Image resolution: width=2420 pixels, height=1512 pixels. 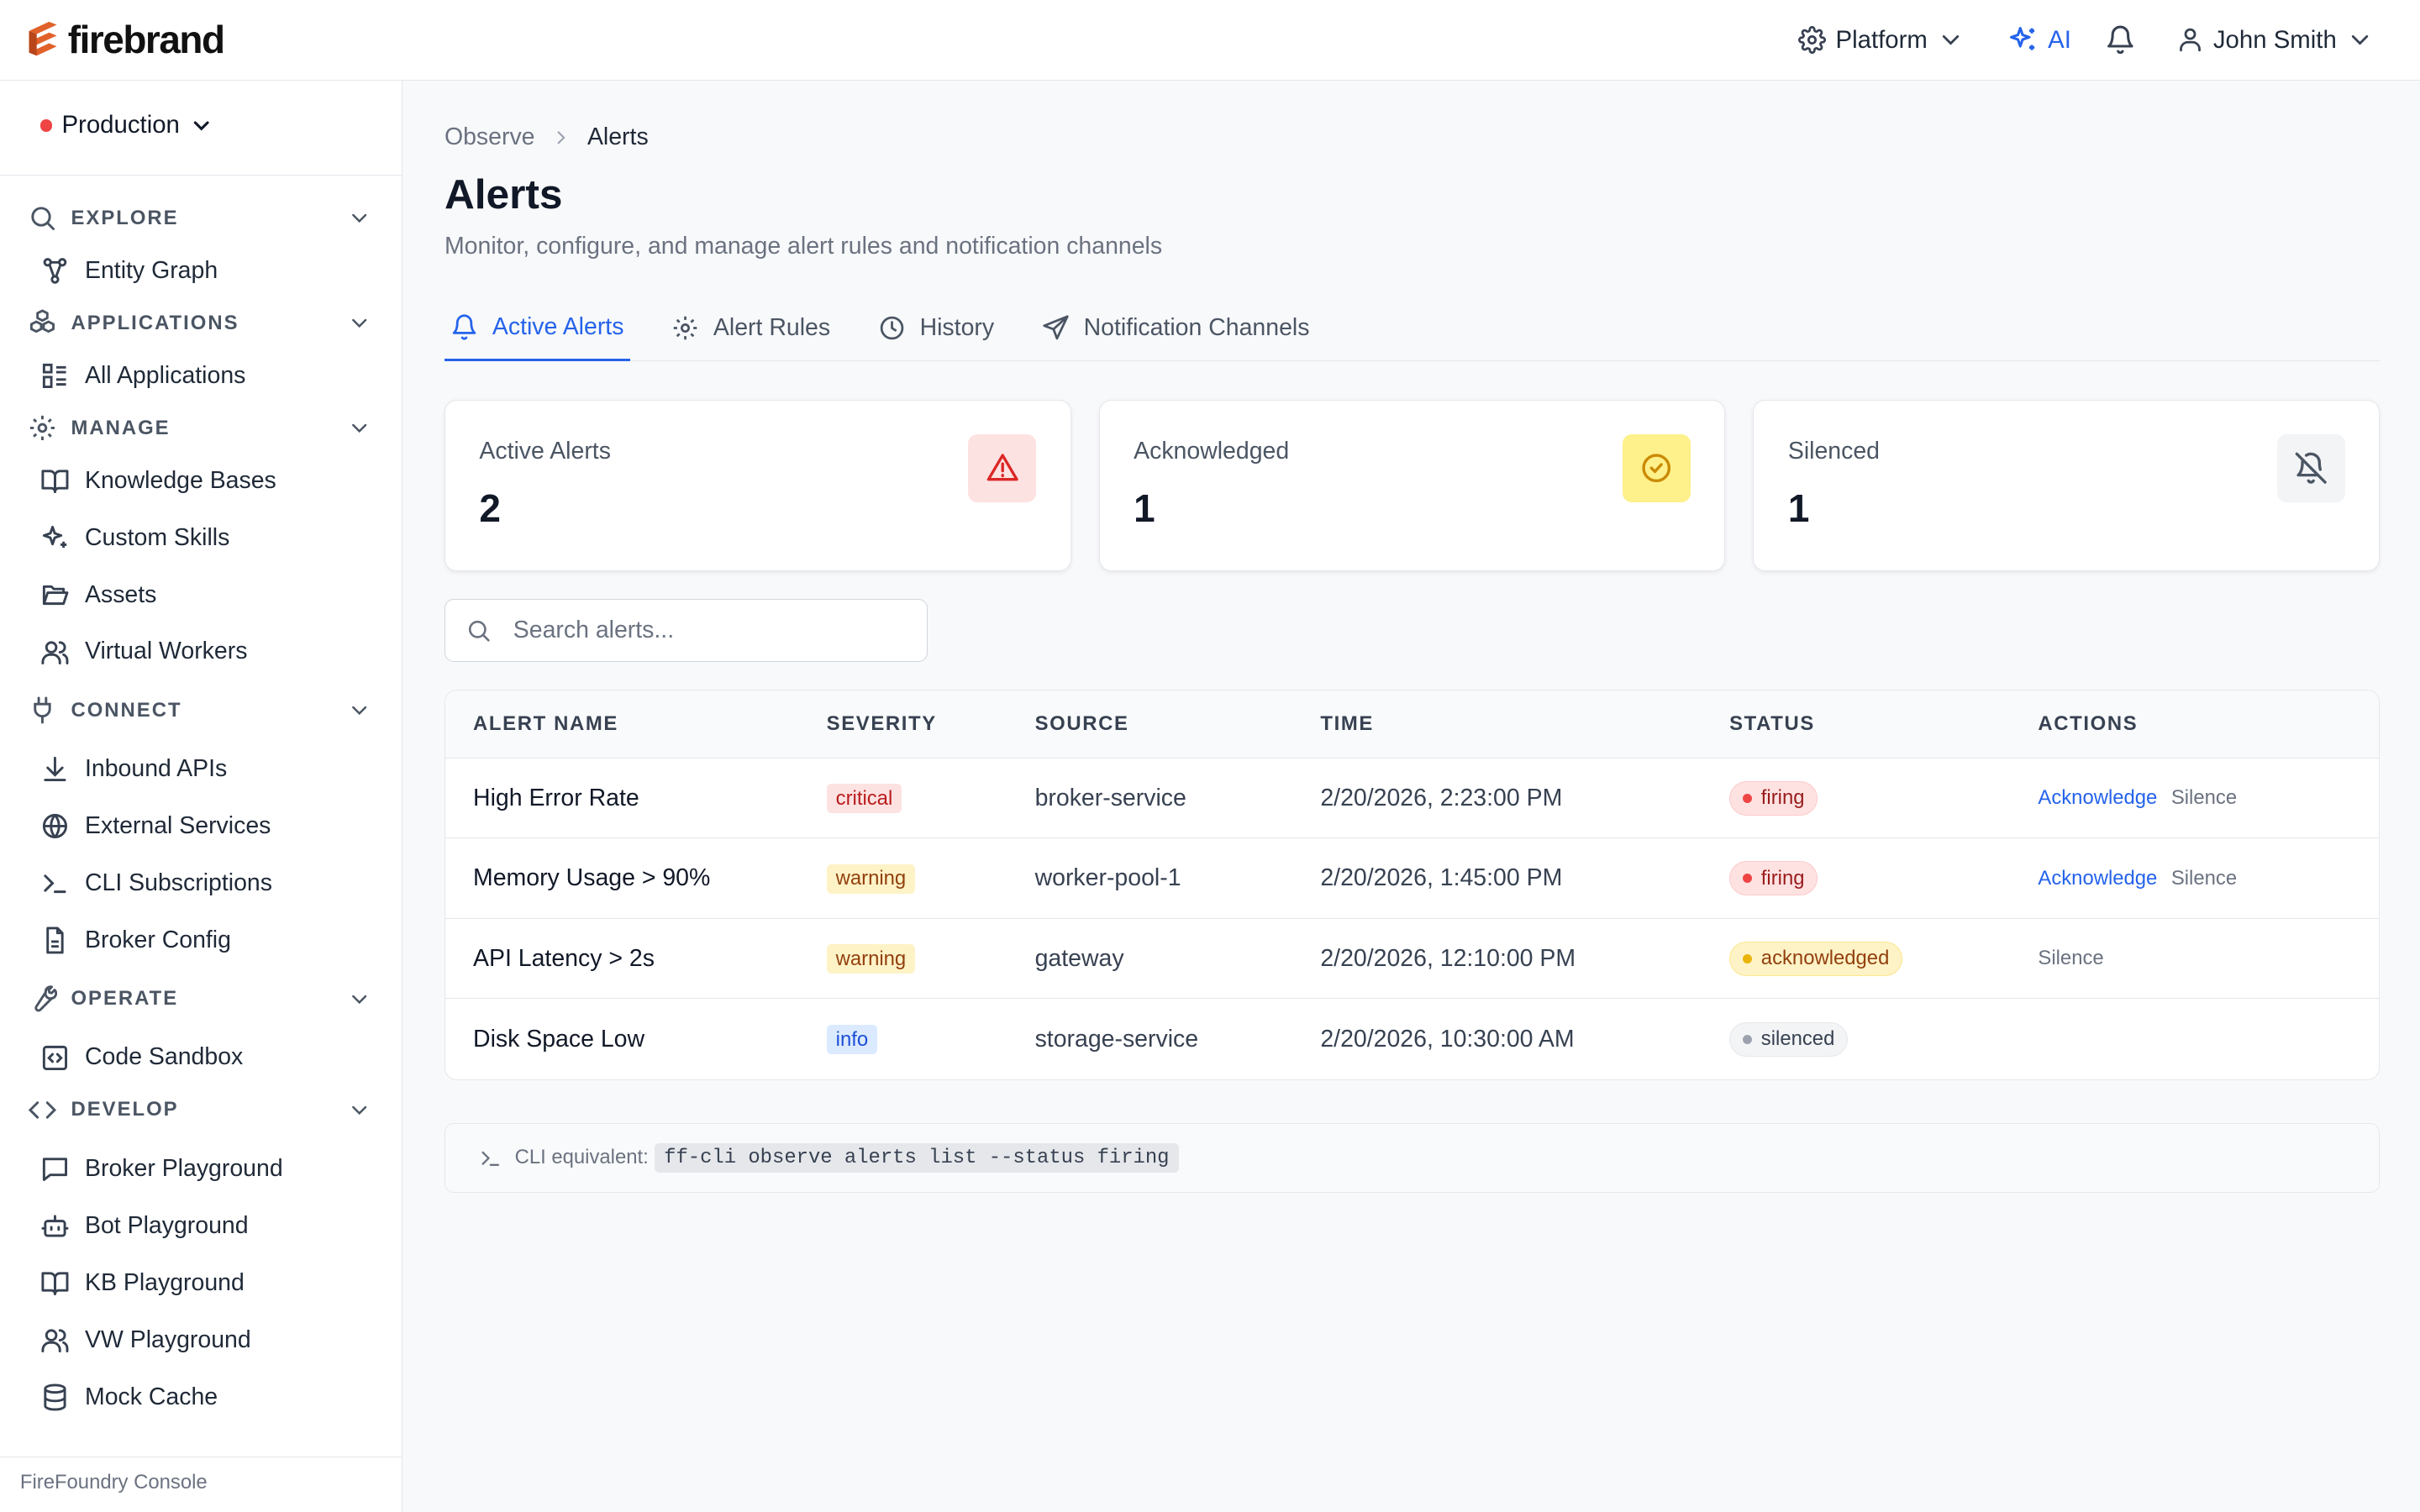 I want to click on column-header: SEVERITY, so click(x=931, y=724).